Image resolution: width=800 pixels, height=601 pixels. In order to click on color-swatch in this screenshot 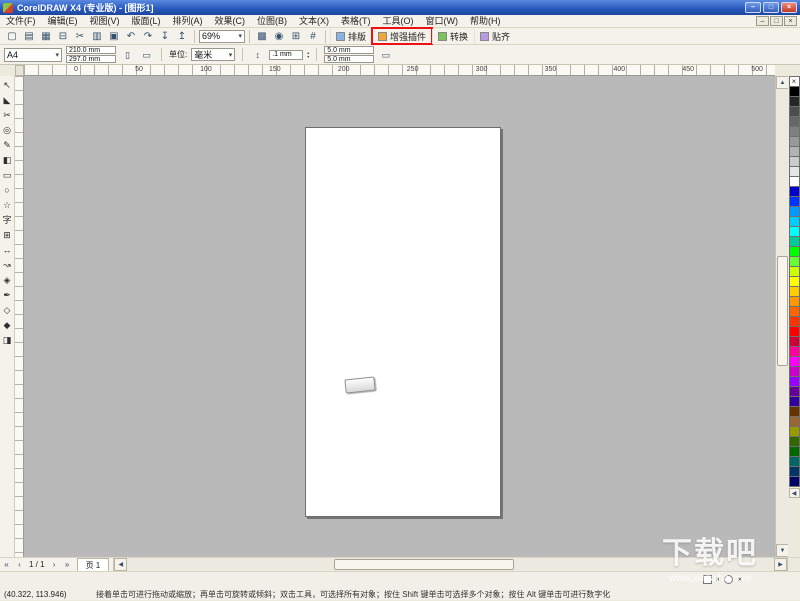, I will do `click(794, 481)`.